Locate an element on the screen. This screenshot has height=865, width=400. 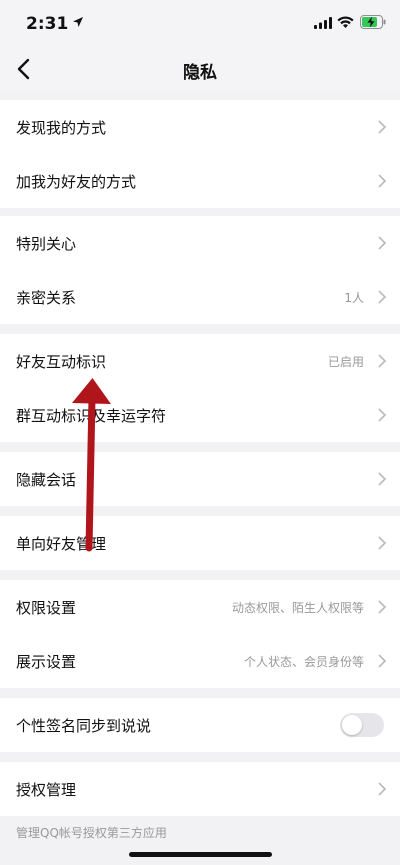
settings-group-hidden-chats: 隐藏会话 is located at coordinates (200, 479).